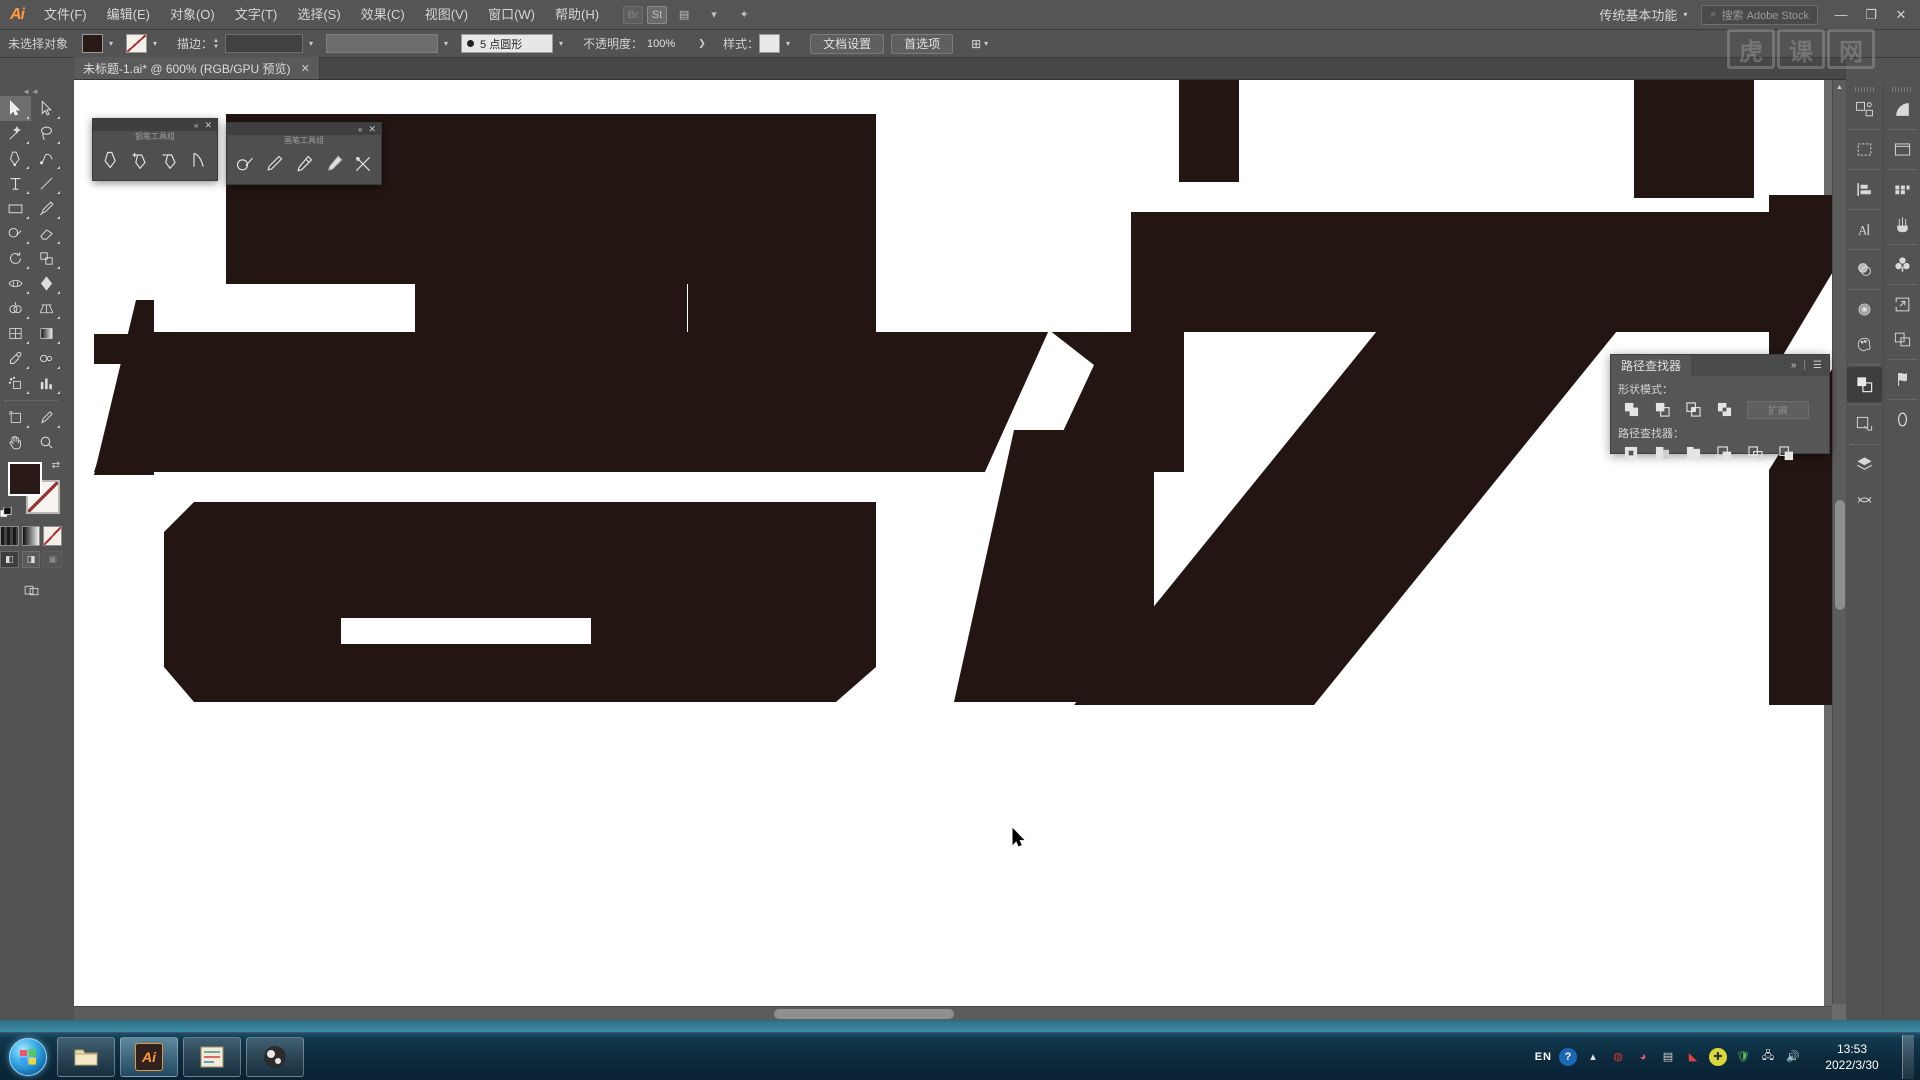 This screenshot has width=1920, height=1080. I want to click on stroke-dropdown-icon: ▾, so click(155, 43).